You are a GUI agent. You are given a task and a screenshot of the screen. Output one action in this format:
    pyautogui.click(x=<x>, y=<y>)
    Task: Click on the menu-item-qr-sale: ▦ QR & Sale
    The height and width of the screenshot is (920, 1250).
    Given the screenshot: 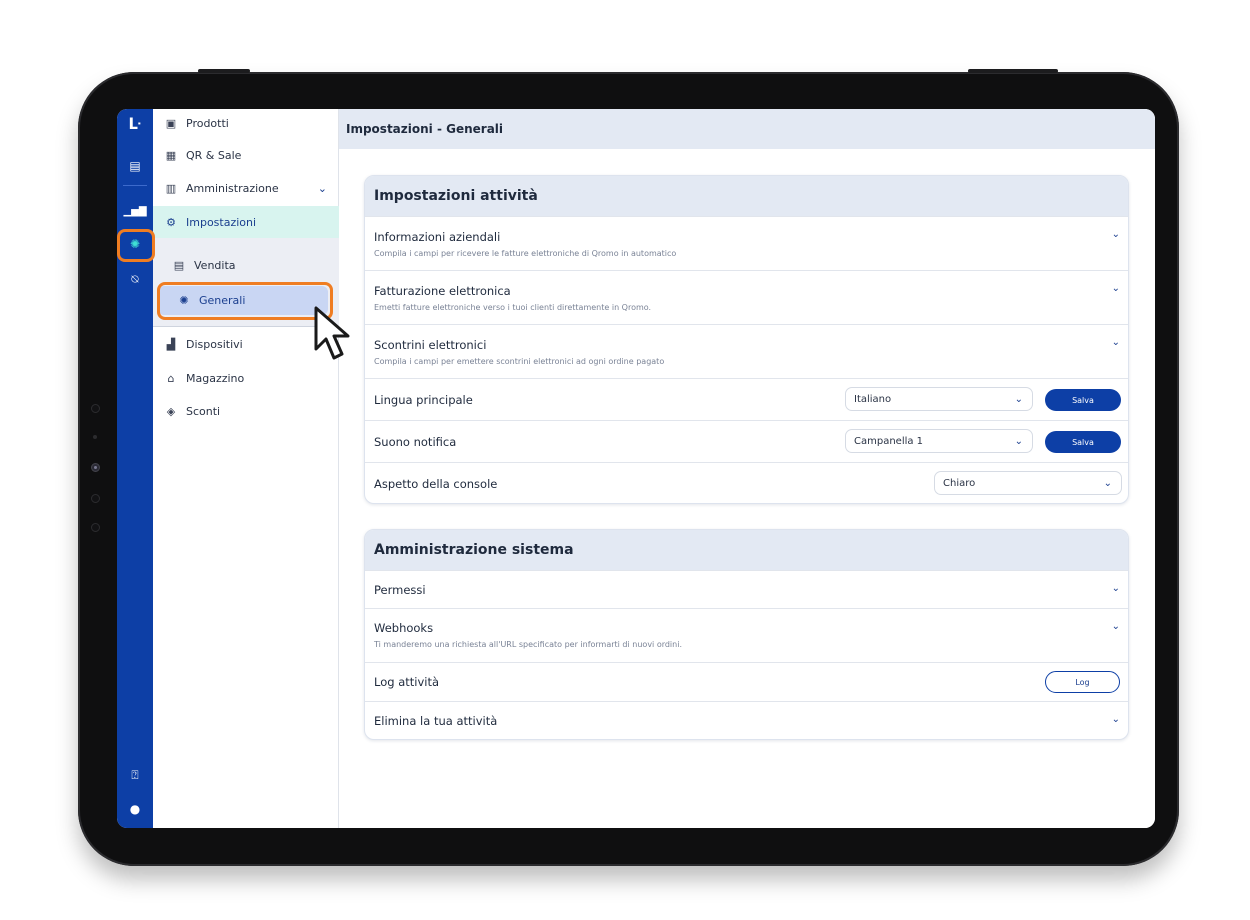 What is the action you would take?
    pyautogui.click(x=246, y=155)
    